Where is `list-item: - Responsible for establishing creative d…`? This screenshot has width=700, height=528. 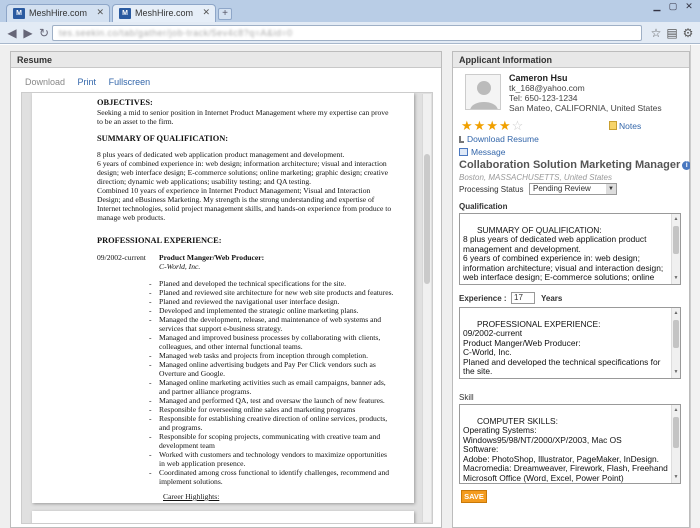 list-item: - Responsible for establishing creative d… is located at coordinates (268, 423).